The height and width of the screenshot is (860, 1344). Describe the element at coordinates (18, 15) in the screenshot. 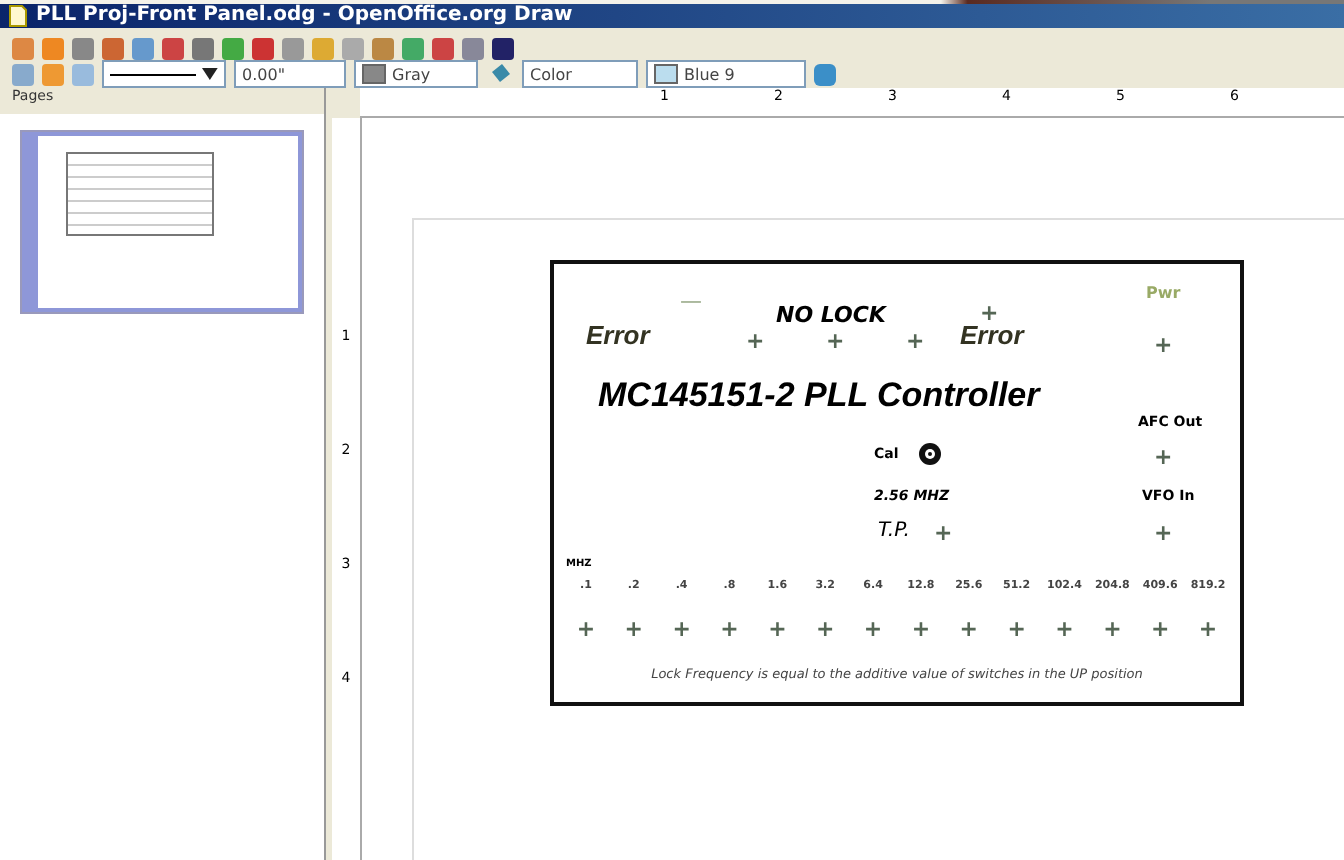

I see `document-icon` at that location.